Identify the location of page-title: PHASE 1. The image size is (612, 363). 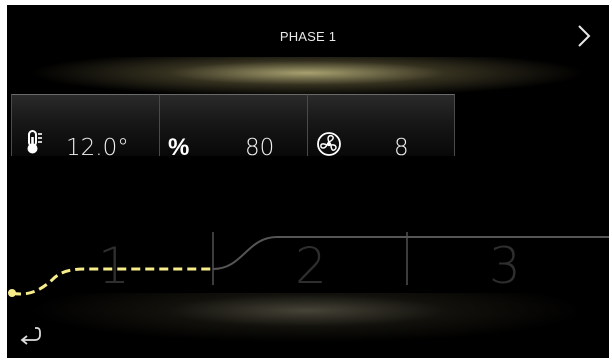
(308, 36).